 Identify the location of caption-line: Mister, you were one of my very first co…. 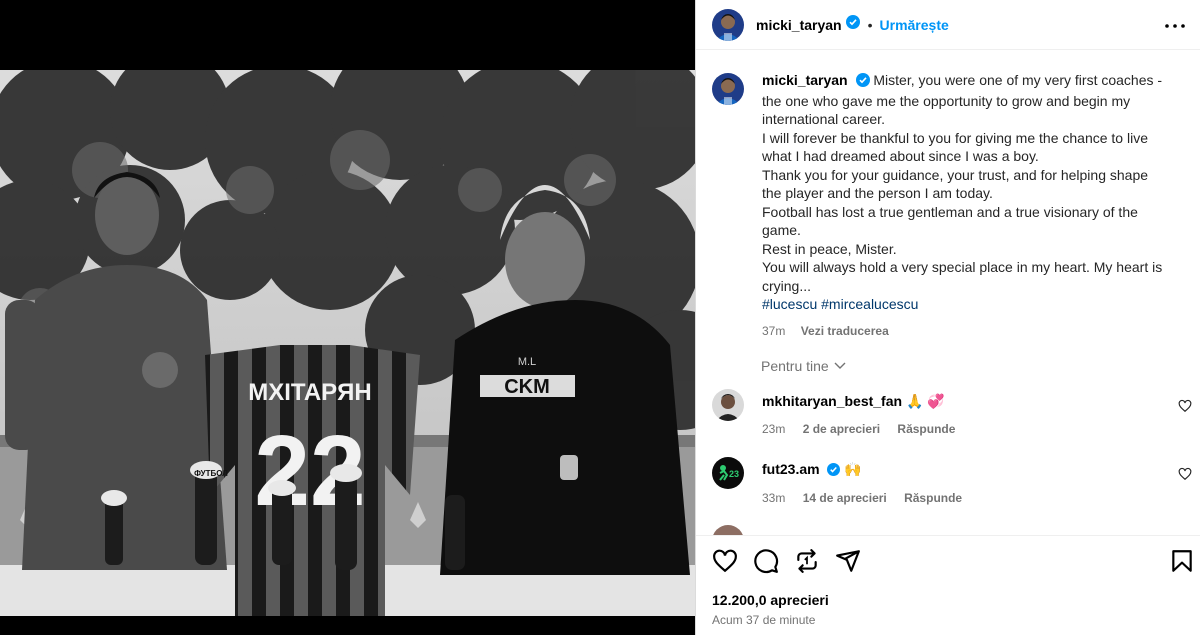
(1018, 80).